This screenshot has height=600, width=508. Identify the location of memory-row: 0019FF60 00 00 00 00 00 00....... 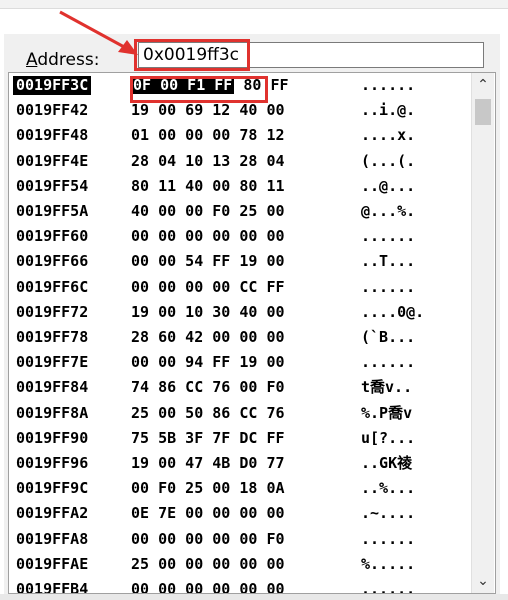
(239, 236).